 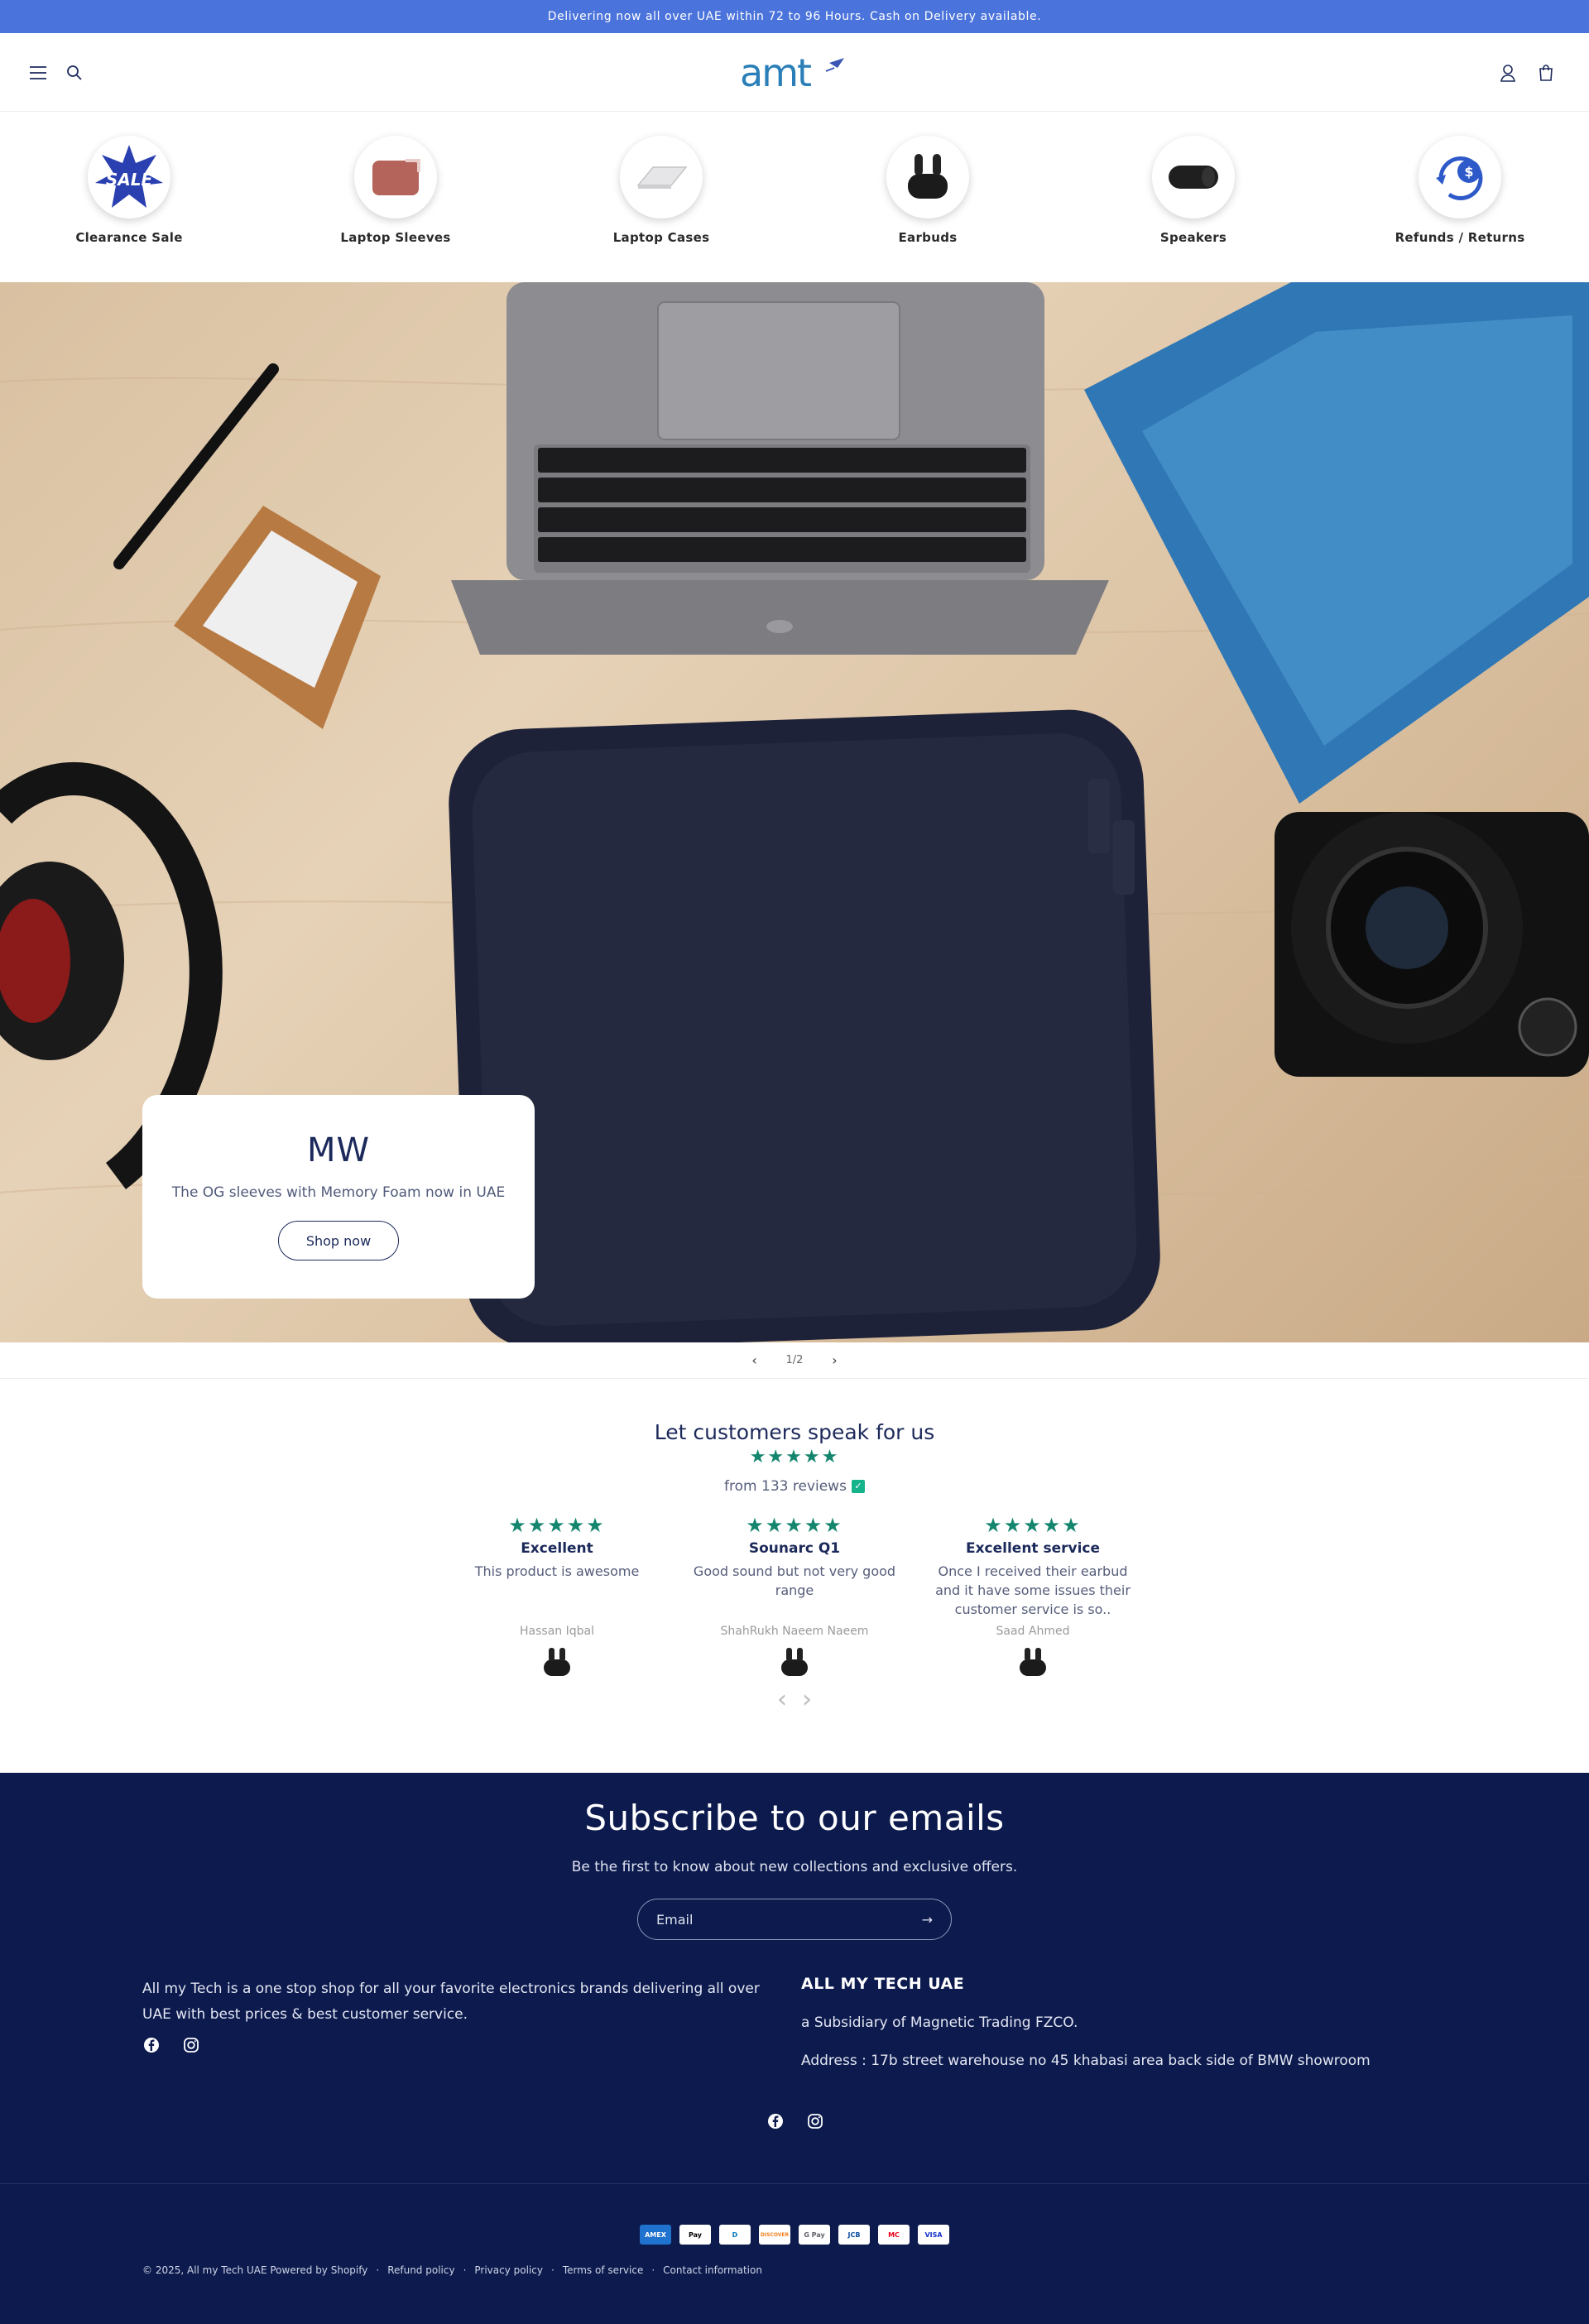 I want to click on reviews-count: from 133 reviews ✓, so click(x=795, y=1486).